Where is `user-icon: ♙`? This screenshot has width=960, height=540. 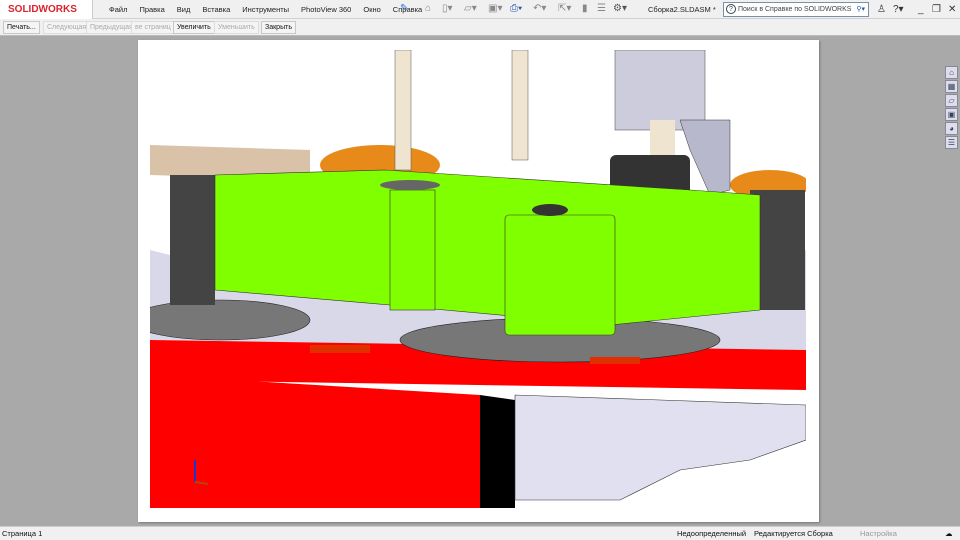 user-icon: ♙ is located at coordinates (881, 9).